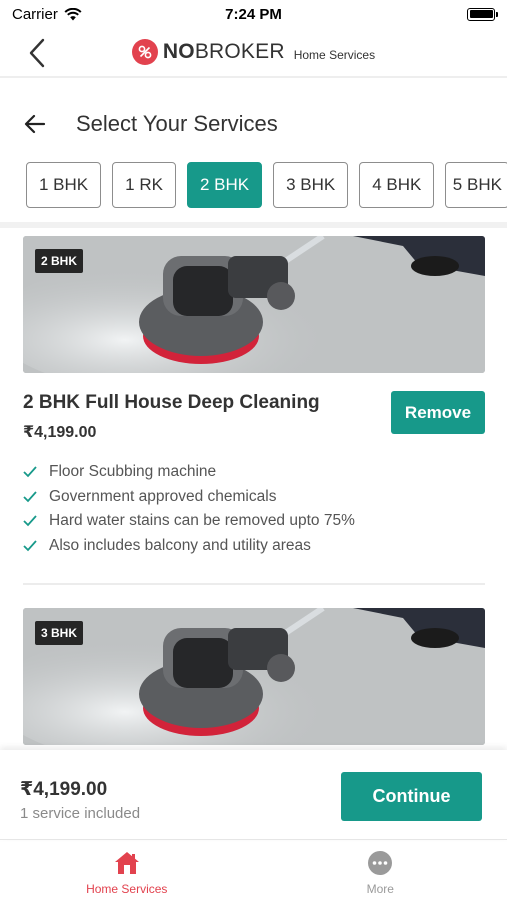 The image size is (507, 900). I want to click on chevron-left-icon, so click(37, 53).